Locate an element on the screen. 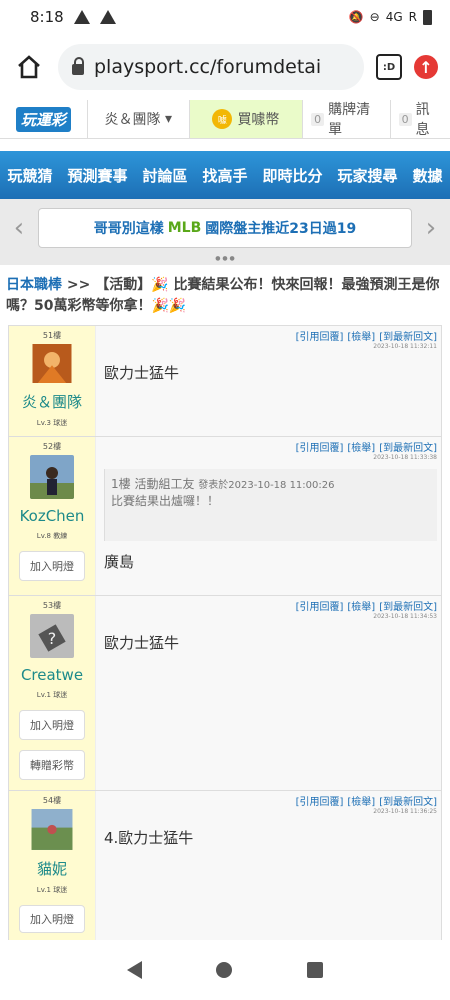 Image resolution: width=450 pixels, height=1000 pixels. gift-coins-button: 轉贈彩幣 is located at coordinates (52, 765).